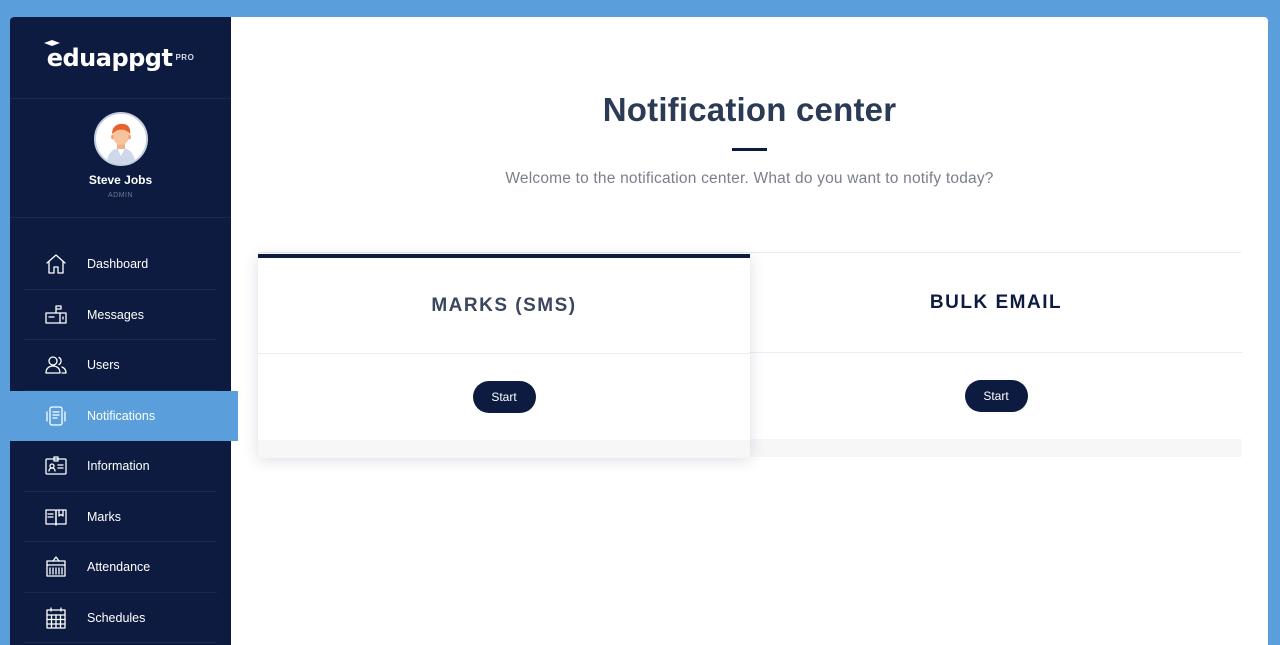 Image resolution: width=1280 pixels, height=645 pixels. What do you see at coordinates (749, 149) in the screenshot?
I see `title-underline` at bounding box center [749, 149].